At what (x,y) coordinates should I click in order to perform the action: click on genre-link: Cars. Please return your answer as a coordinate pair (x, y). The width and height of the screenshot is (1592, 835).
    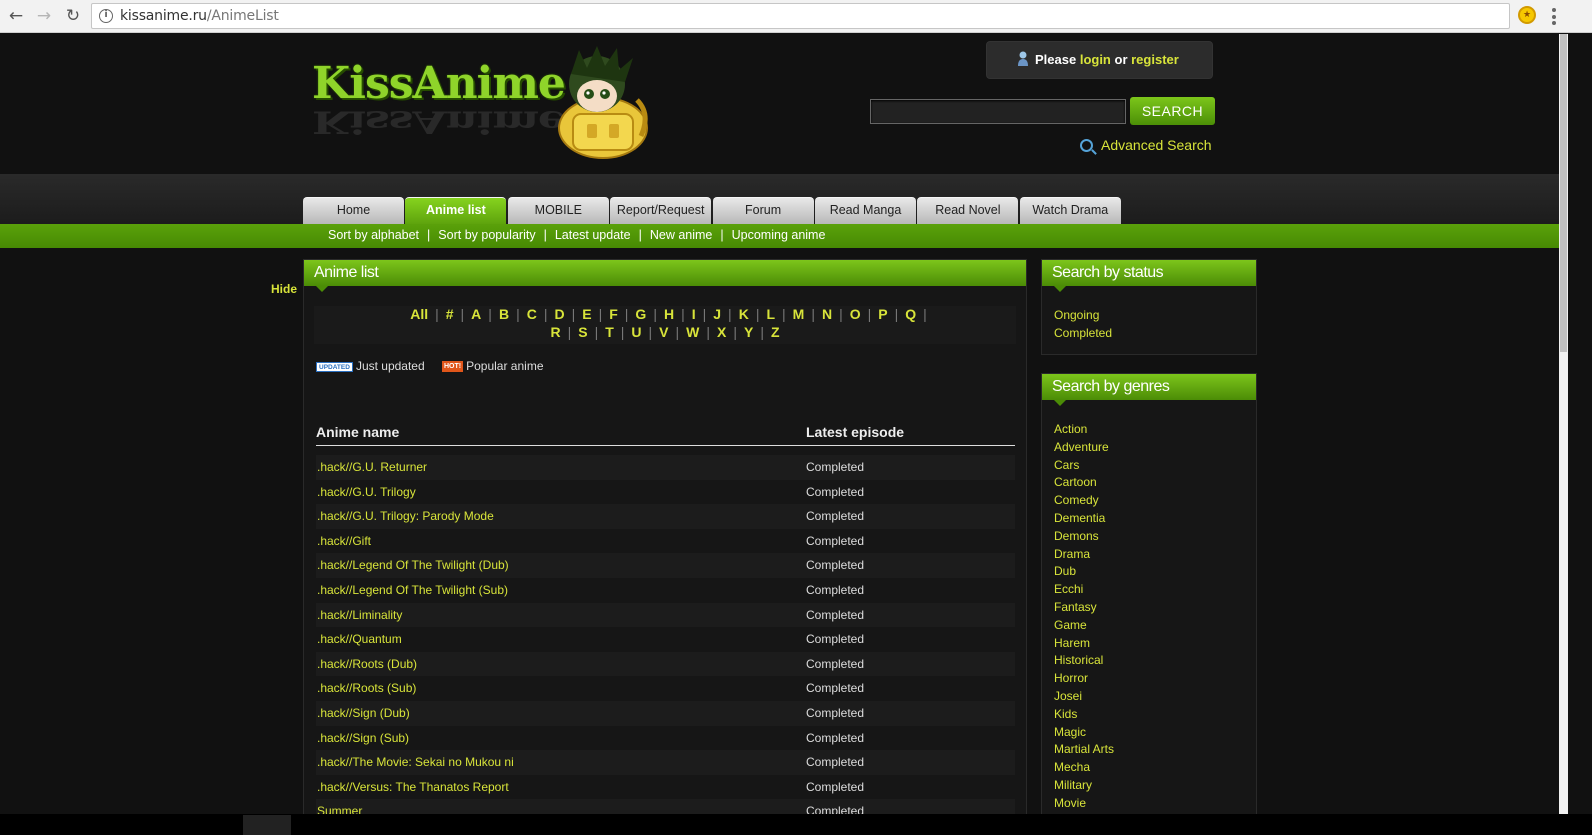
    Looking at the image, I should click on (1084, 466).